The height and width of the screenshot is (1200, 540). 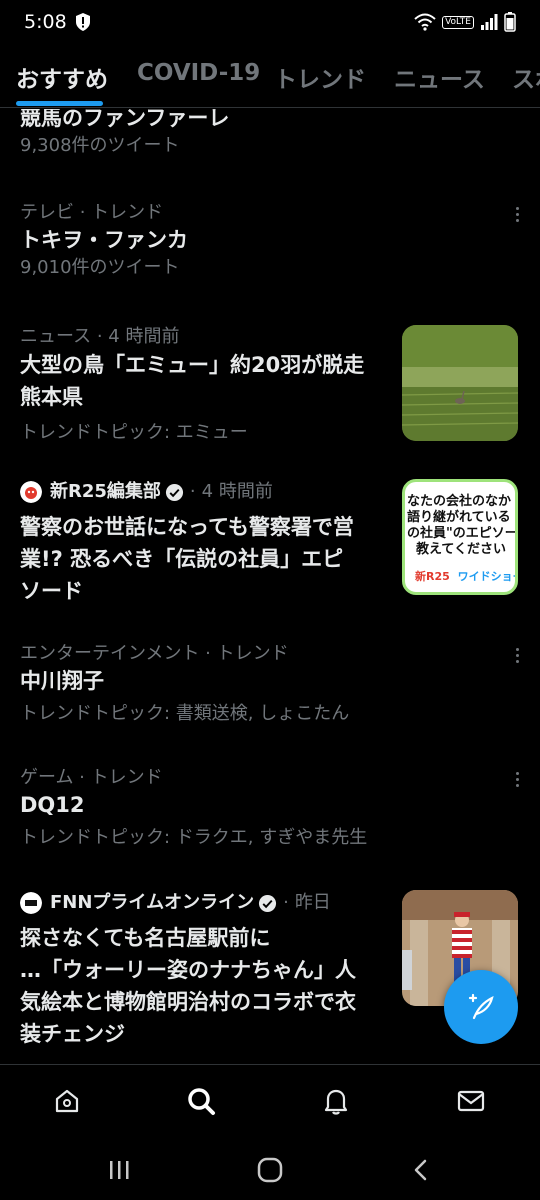 I want to click on trend-item: ゲーム · トレンド DQ12 トレンドトピック: ドラクエ, すぎやま先生, so click(x=270, y=808).